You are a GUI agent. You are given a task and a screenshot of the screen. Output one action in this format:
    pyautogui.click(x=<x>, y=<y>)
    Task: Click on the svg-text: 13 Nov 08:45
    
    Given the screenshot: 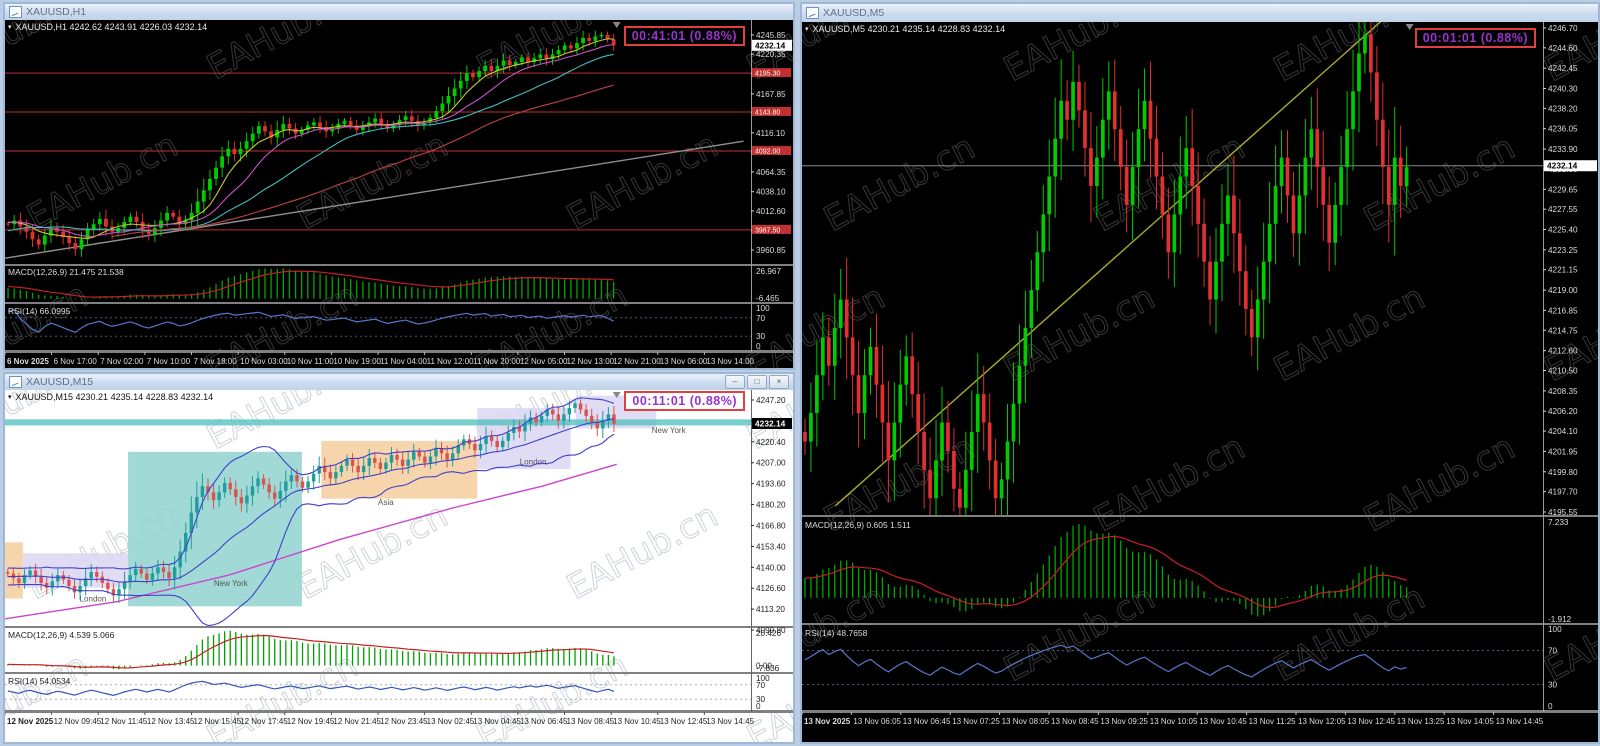 What is the action you would take?
    pyautogui.click(x=1075, y=721)
    